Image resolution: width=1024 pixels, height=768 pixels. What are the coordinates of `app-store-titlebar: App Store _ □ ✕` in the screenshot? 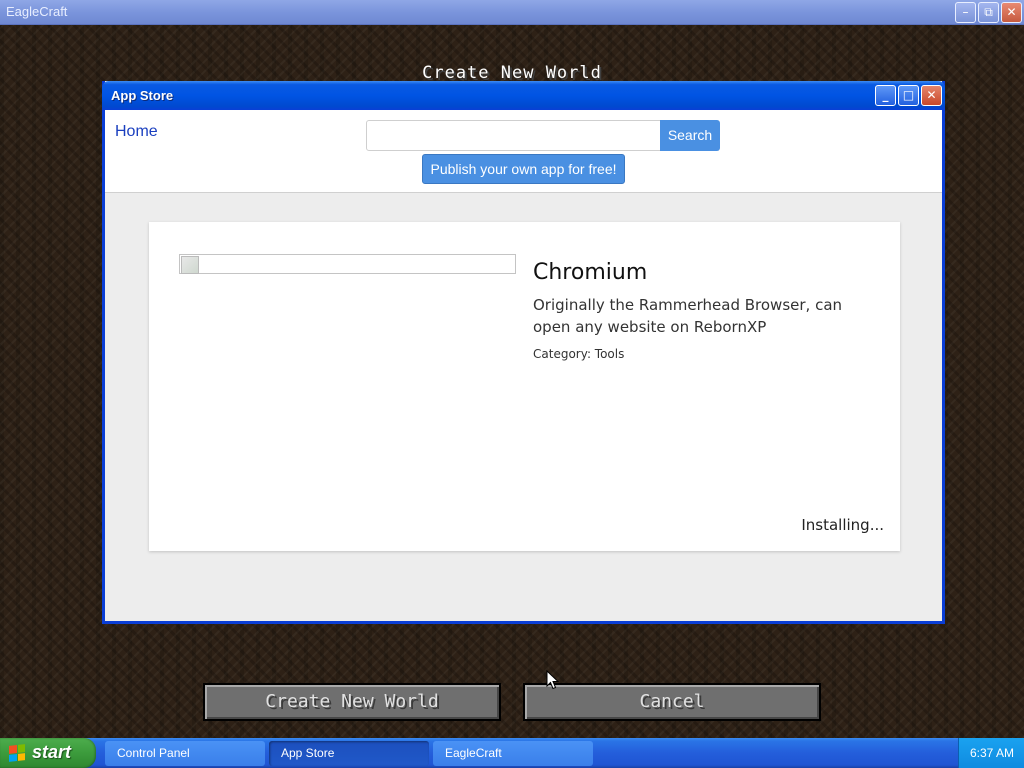 It's located at (523, 95).